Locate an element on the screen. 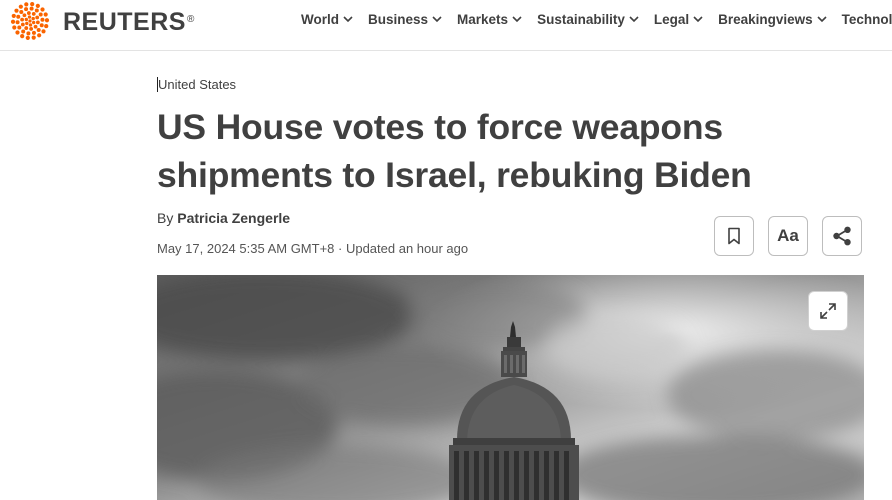 This screenshot has height=500, width=892. nav-item-breakingviews: Breakingviews is located at coordinates (772, 19).